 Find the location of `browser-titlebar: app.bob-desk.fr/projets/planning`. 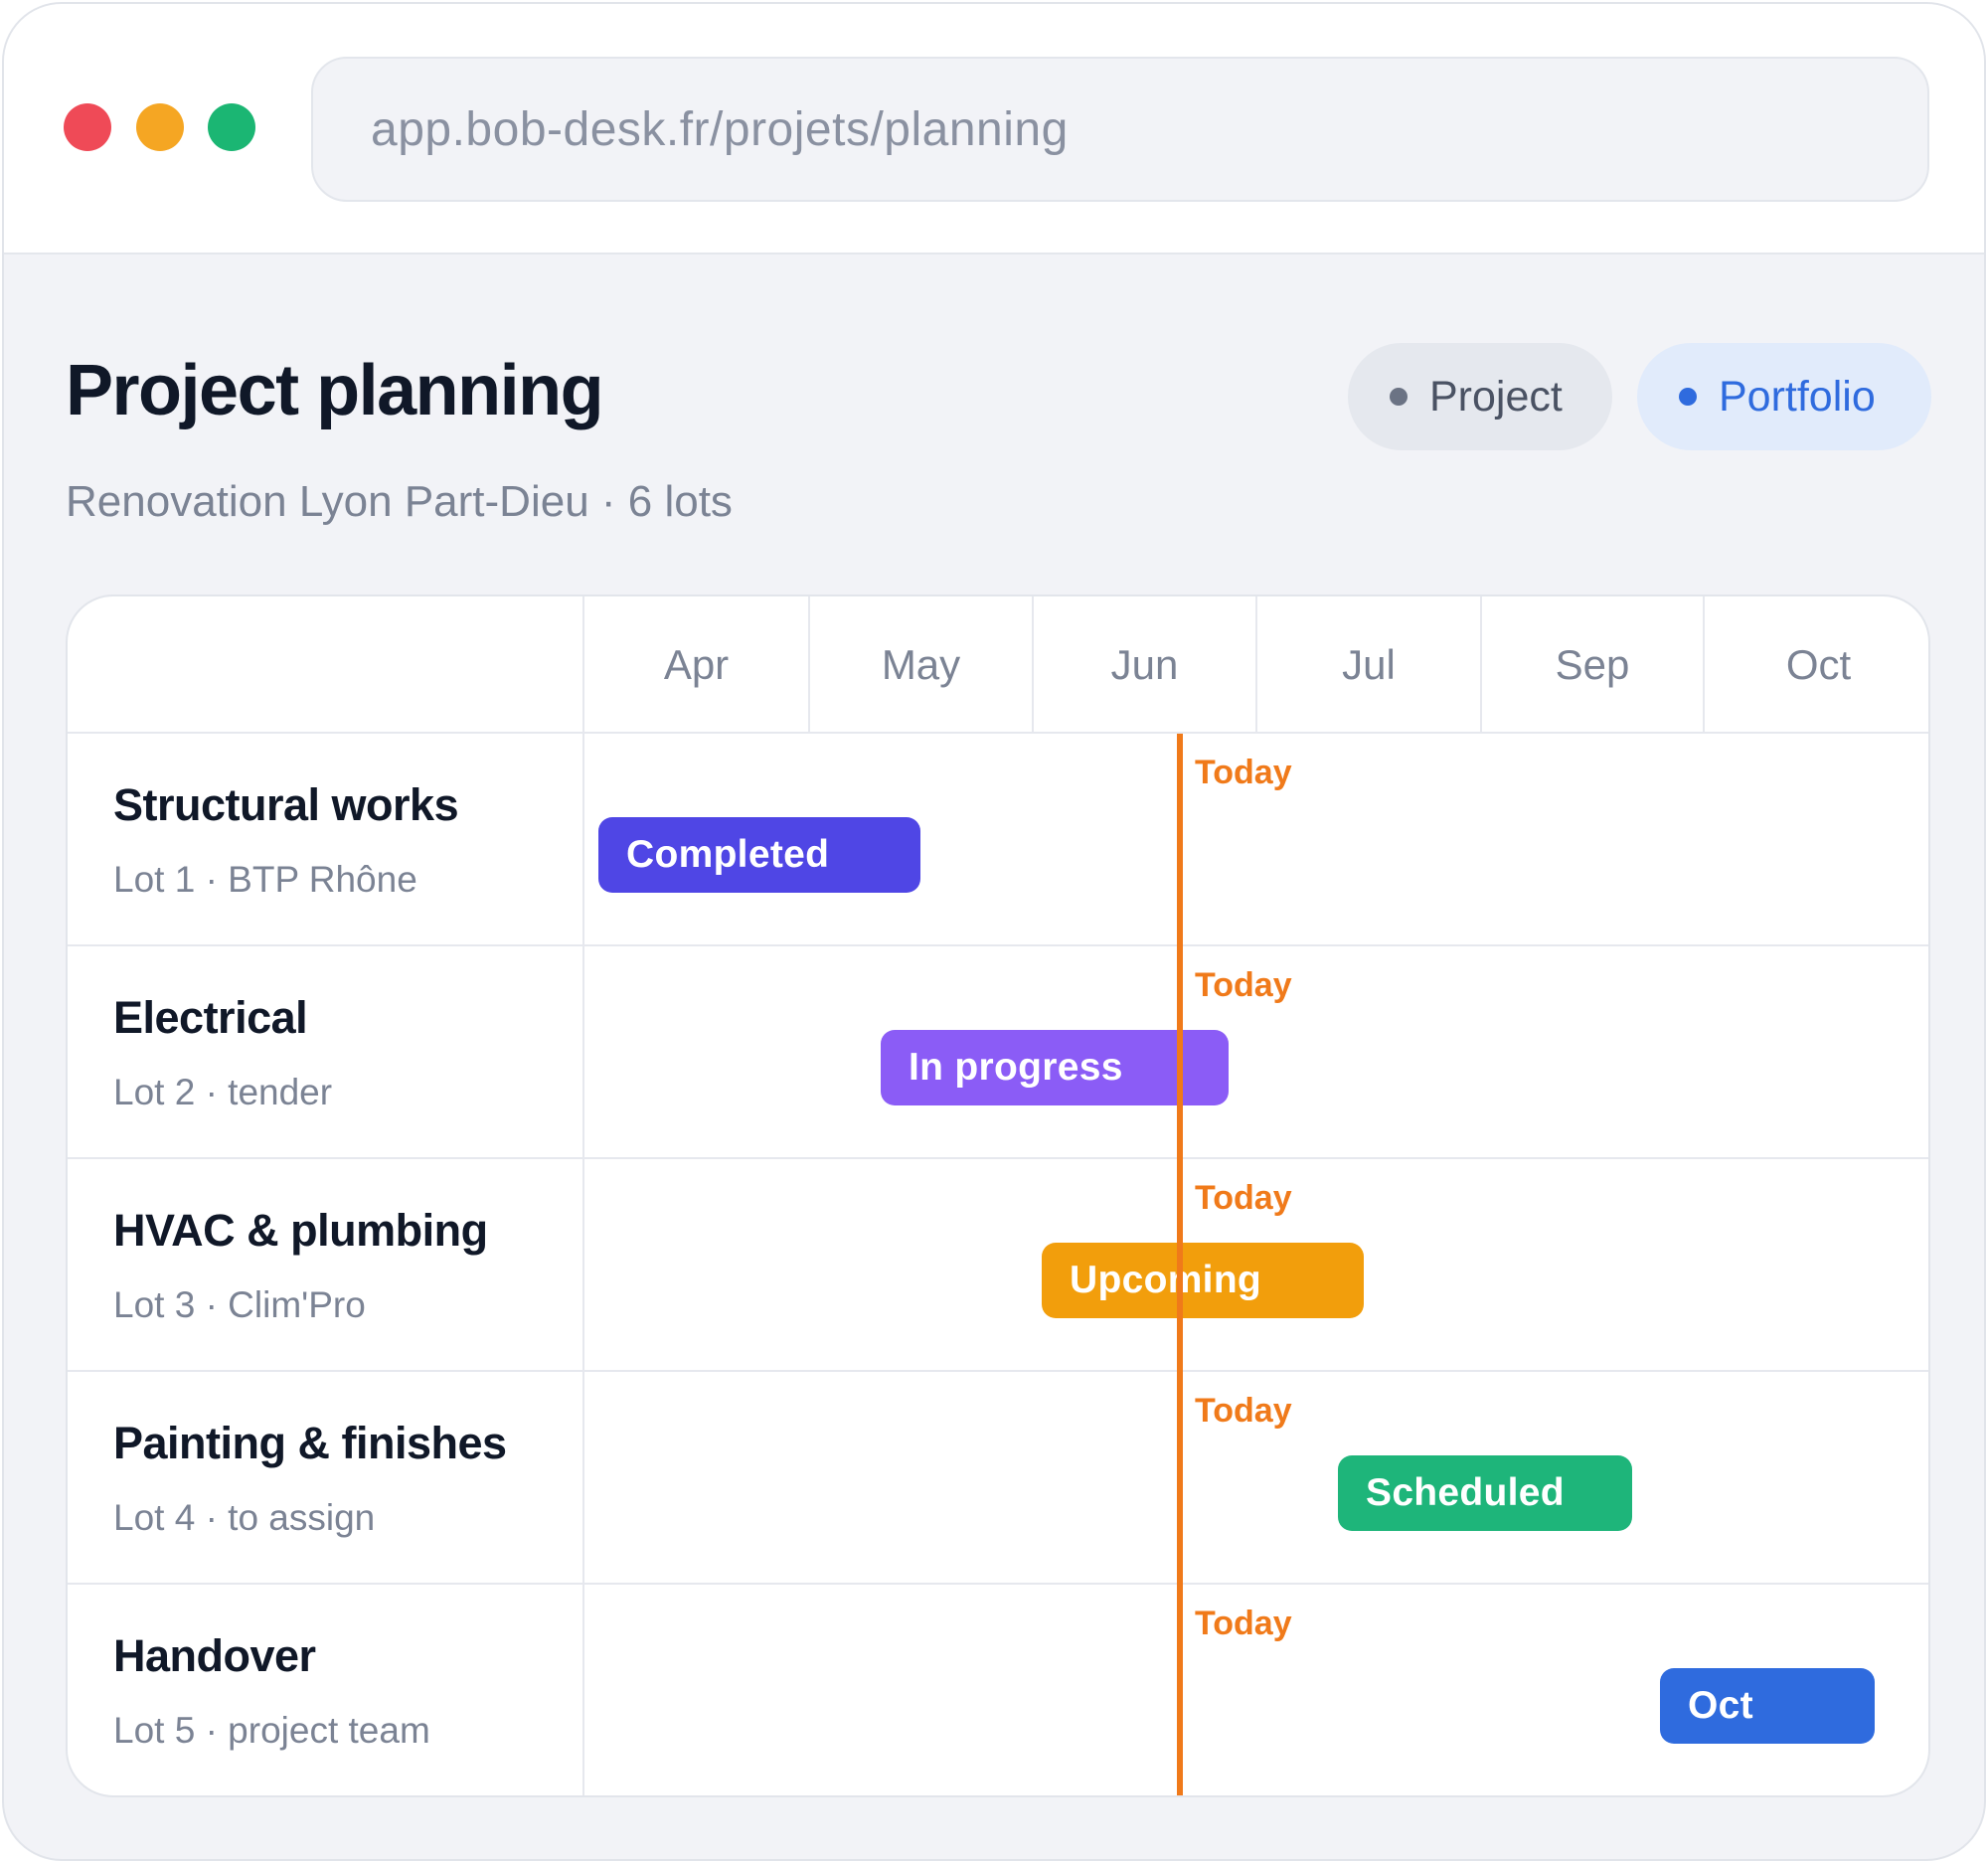

browser-titlebar: app.bob-desk.fr/projets/planning is located at coordinates (994, 129).